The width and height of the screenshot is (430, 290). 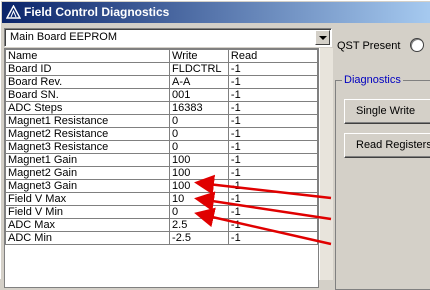 I want to click on chevron-down-icon, so click(x=323, y=38).